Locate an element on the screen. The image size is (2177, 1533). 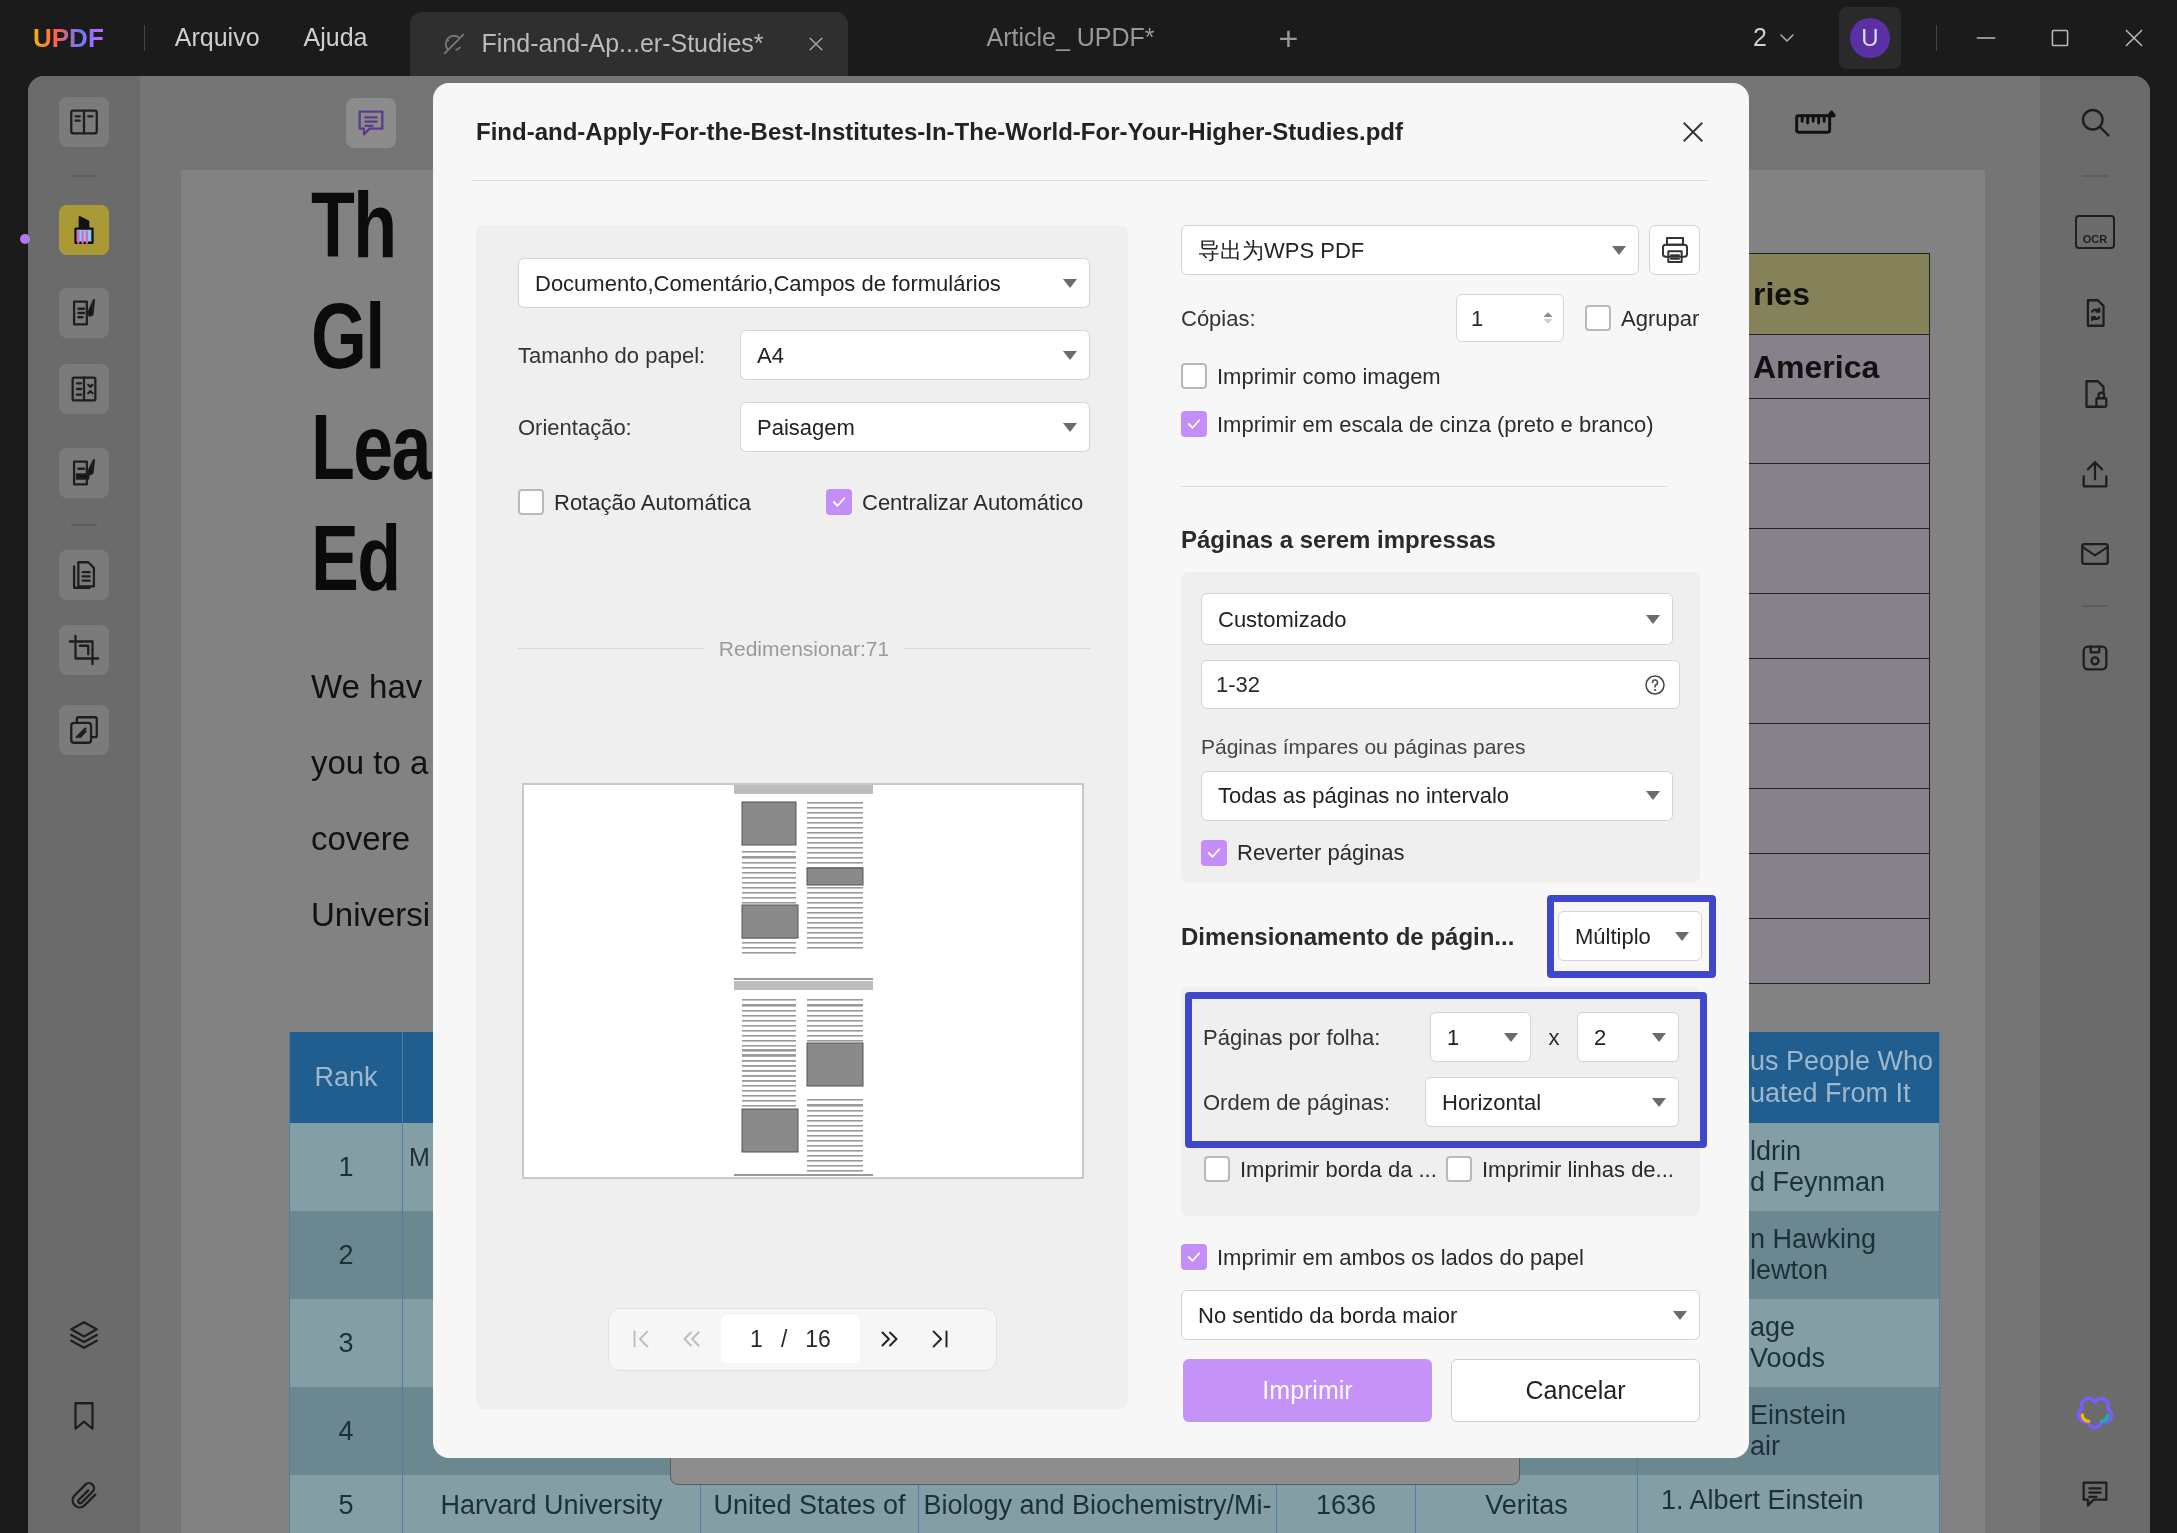
printer-settings-button is located at coordinates (1674, 250).